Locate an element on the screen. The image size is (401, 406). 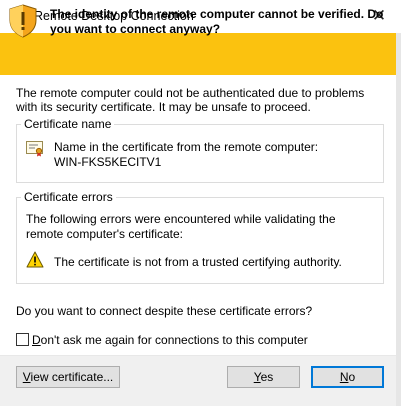
certificate-name-value: WIN-FKS5KECITV1 is located at coordinates (108, 162).